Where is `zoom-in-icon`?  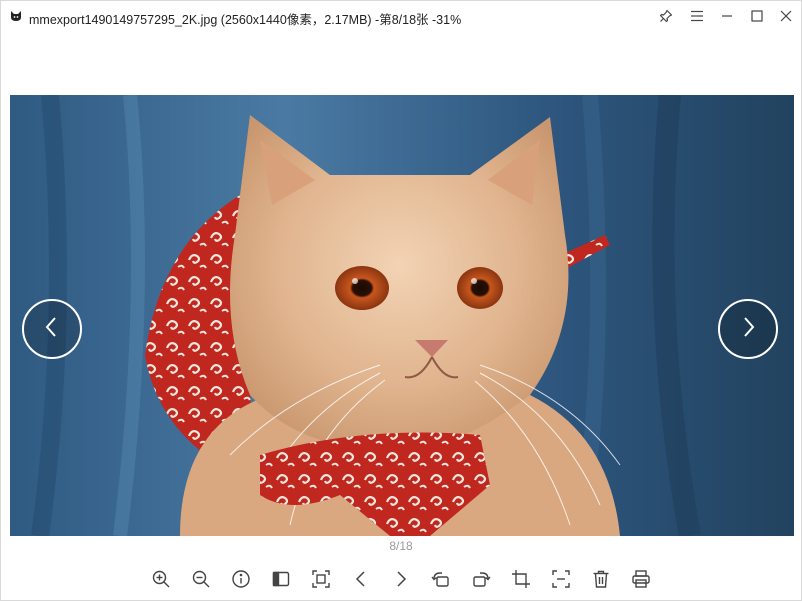
zoom-in-icon is located at coordinates (161, 581).